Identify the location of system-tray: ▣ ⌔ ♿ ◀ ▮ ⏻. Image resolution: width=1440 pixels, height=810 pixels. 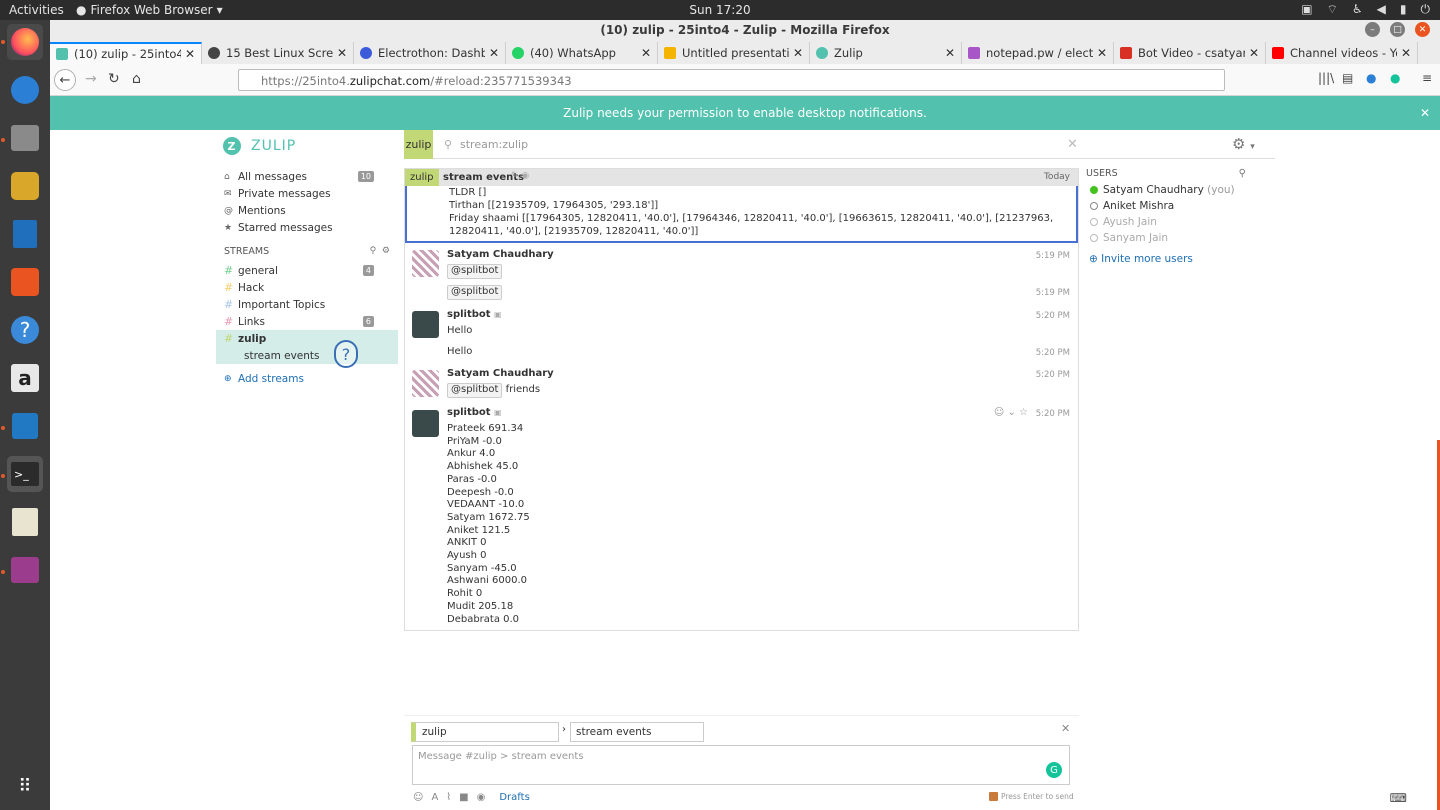
(1365, 9).